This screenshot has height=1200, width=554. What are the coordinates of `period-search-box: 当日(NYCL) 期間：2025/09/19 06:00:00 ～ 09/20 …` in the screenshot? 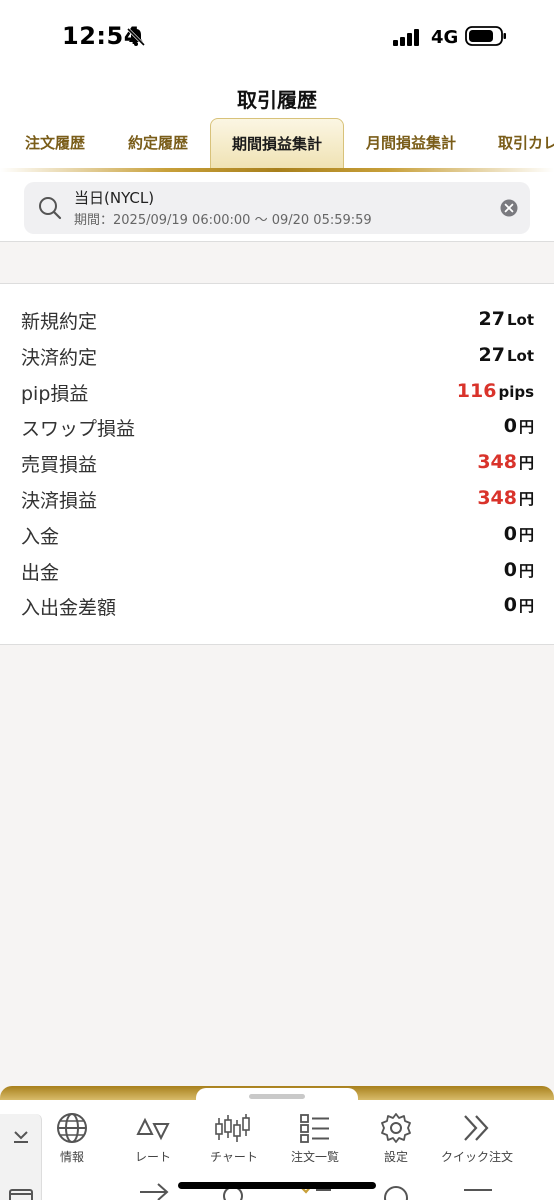 It's located at (277, 208).